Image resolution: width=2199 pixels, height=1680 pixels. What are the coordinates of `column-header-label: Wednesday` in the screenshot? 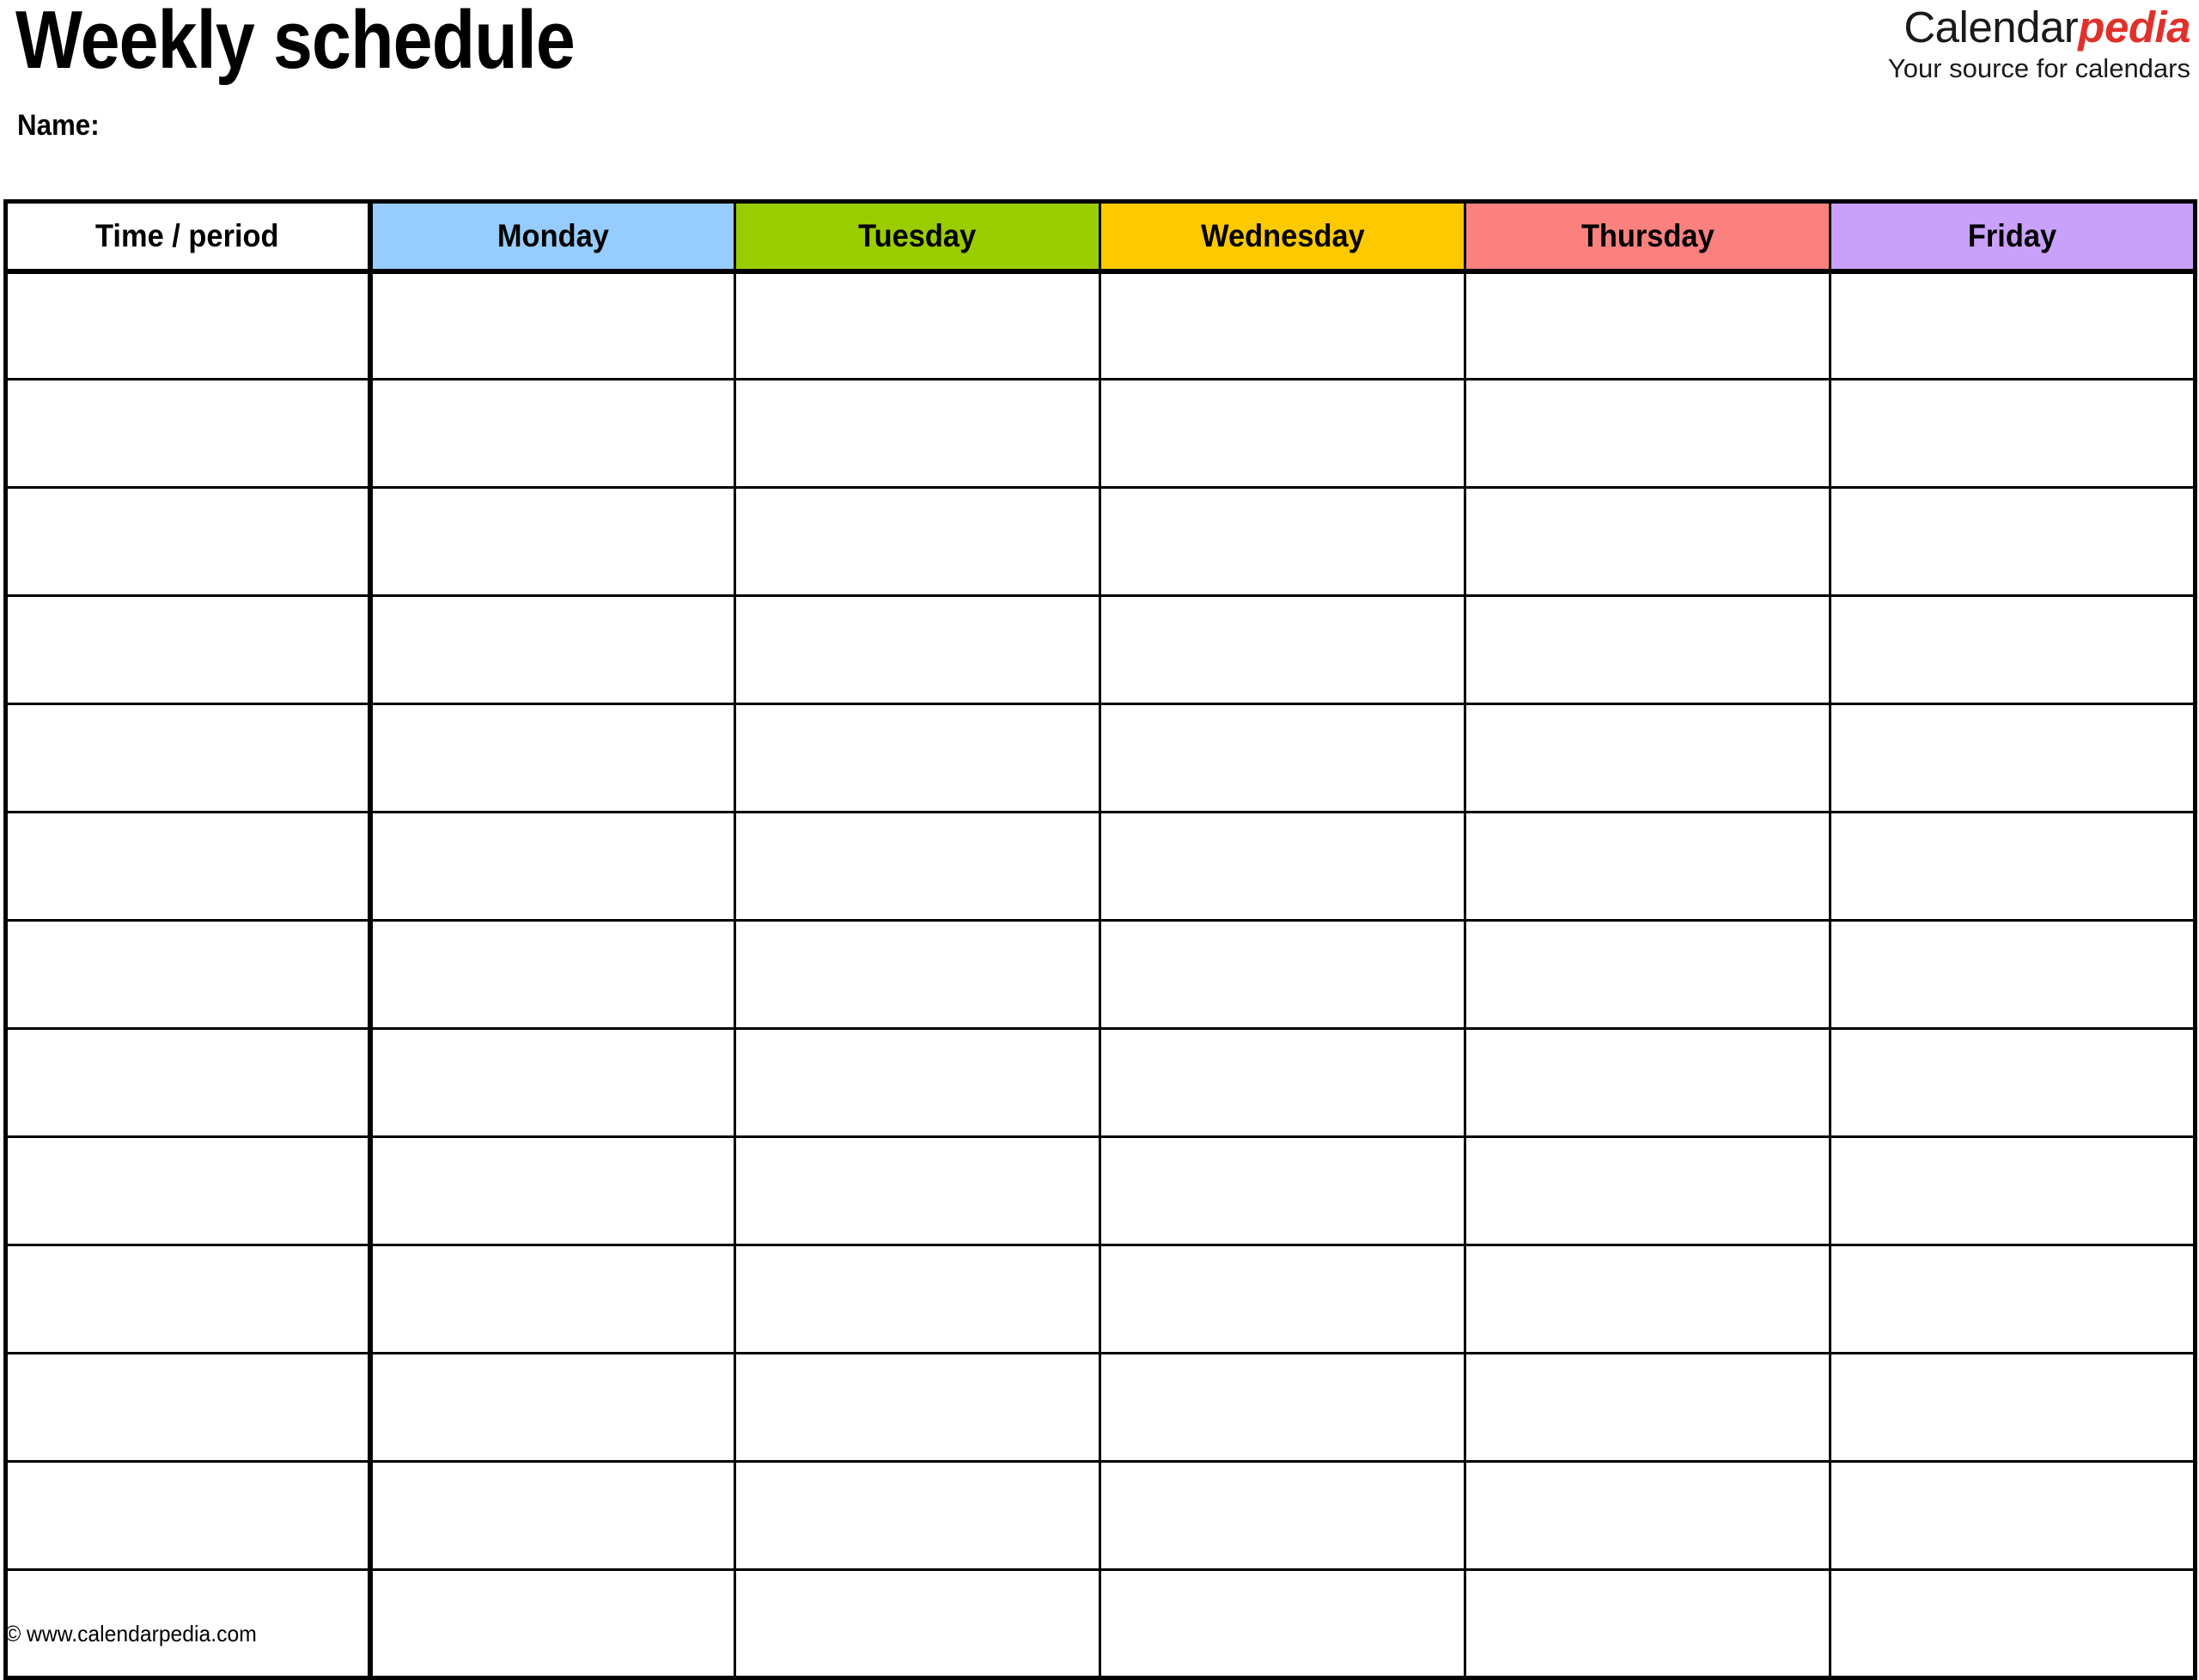 It's located at (1283, 235).